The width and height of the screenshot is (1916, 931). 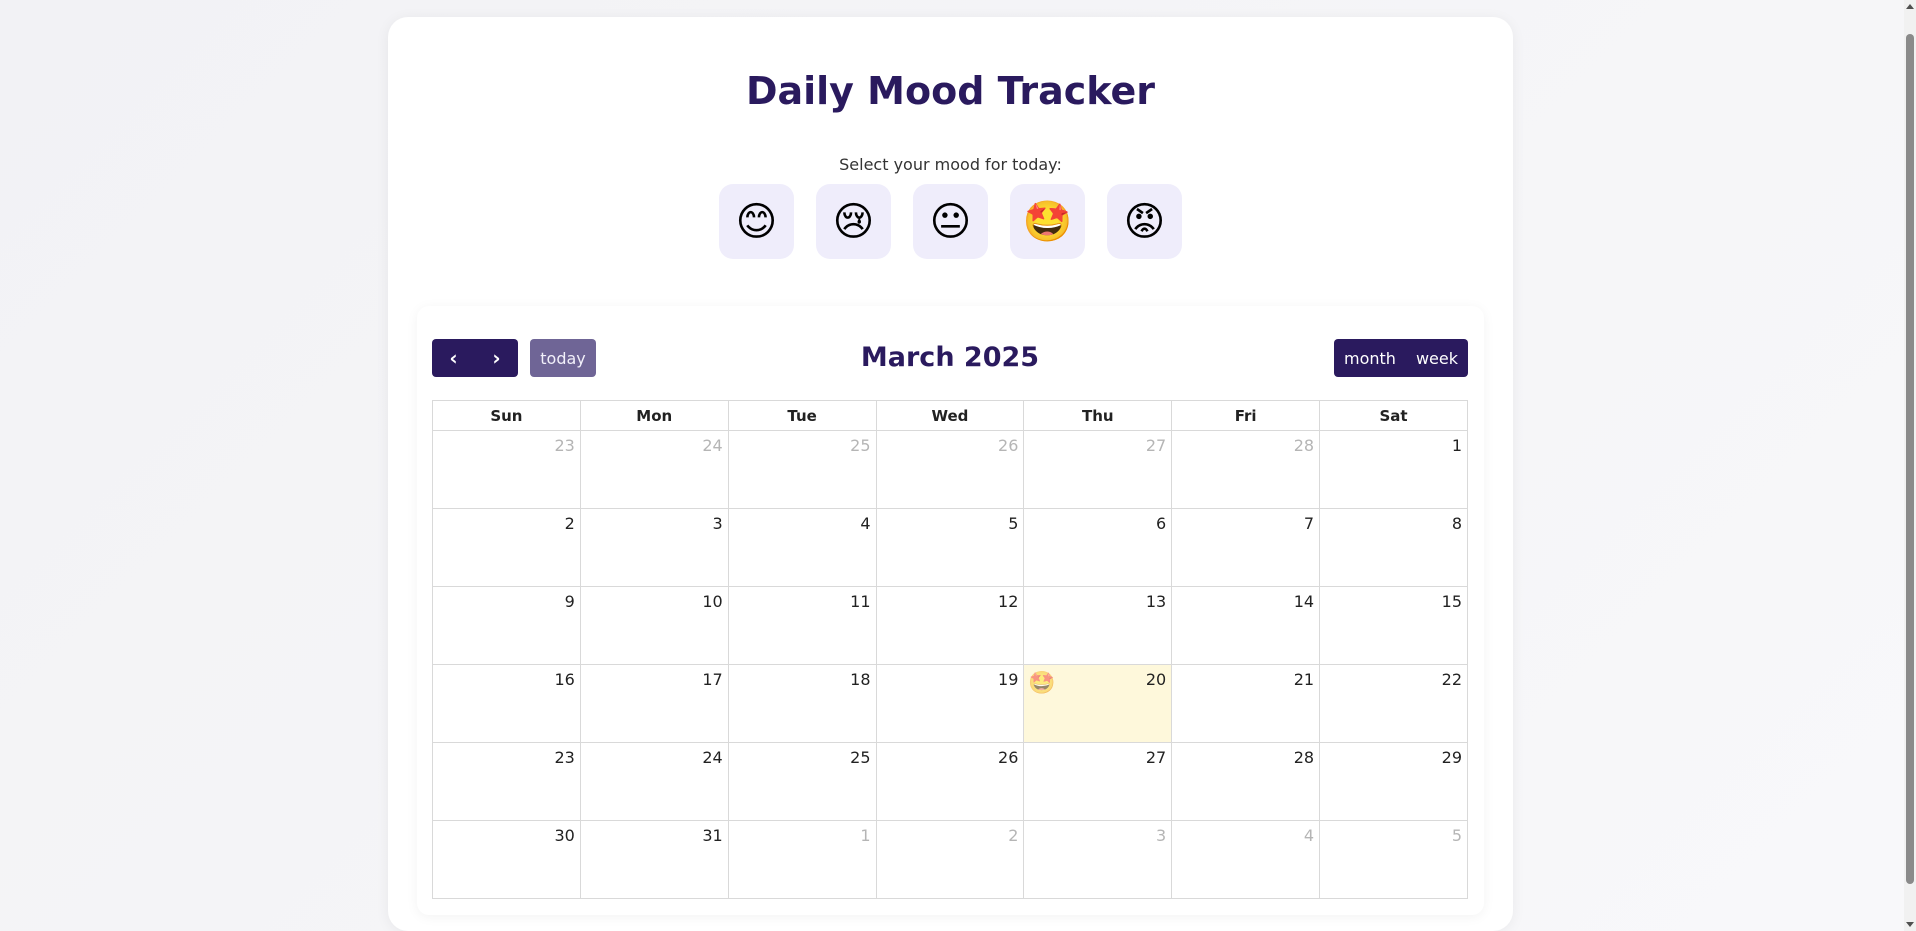 I want to click on calendar-day-cell: 8, so click(x=1393, y=547).